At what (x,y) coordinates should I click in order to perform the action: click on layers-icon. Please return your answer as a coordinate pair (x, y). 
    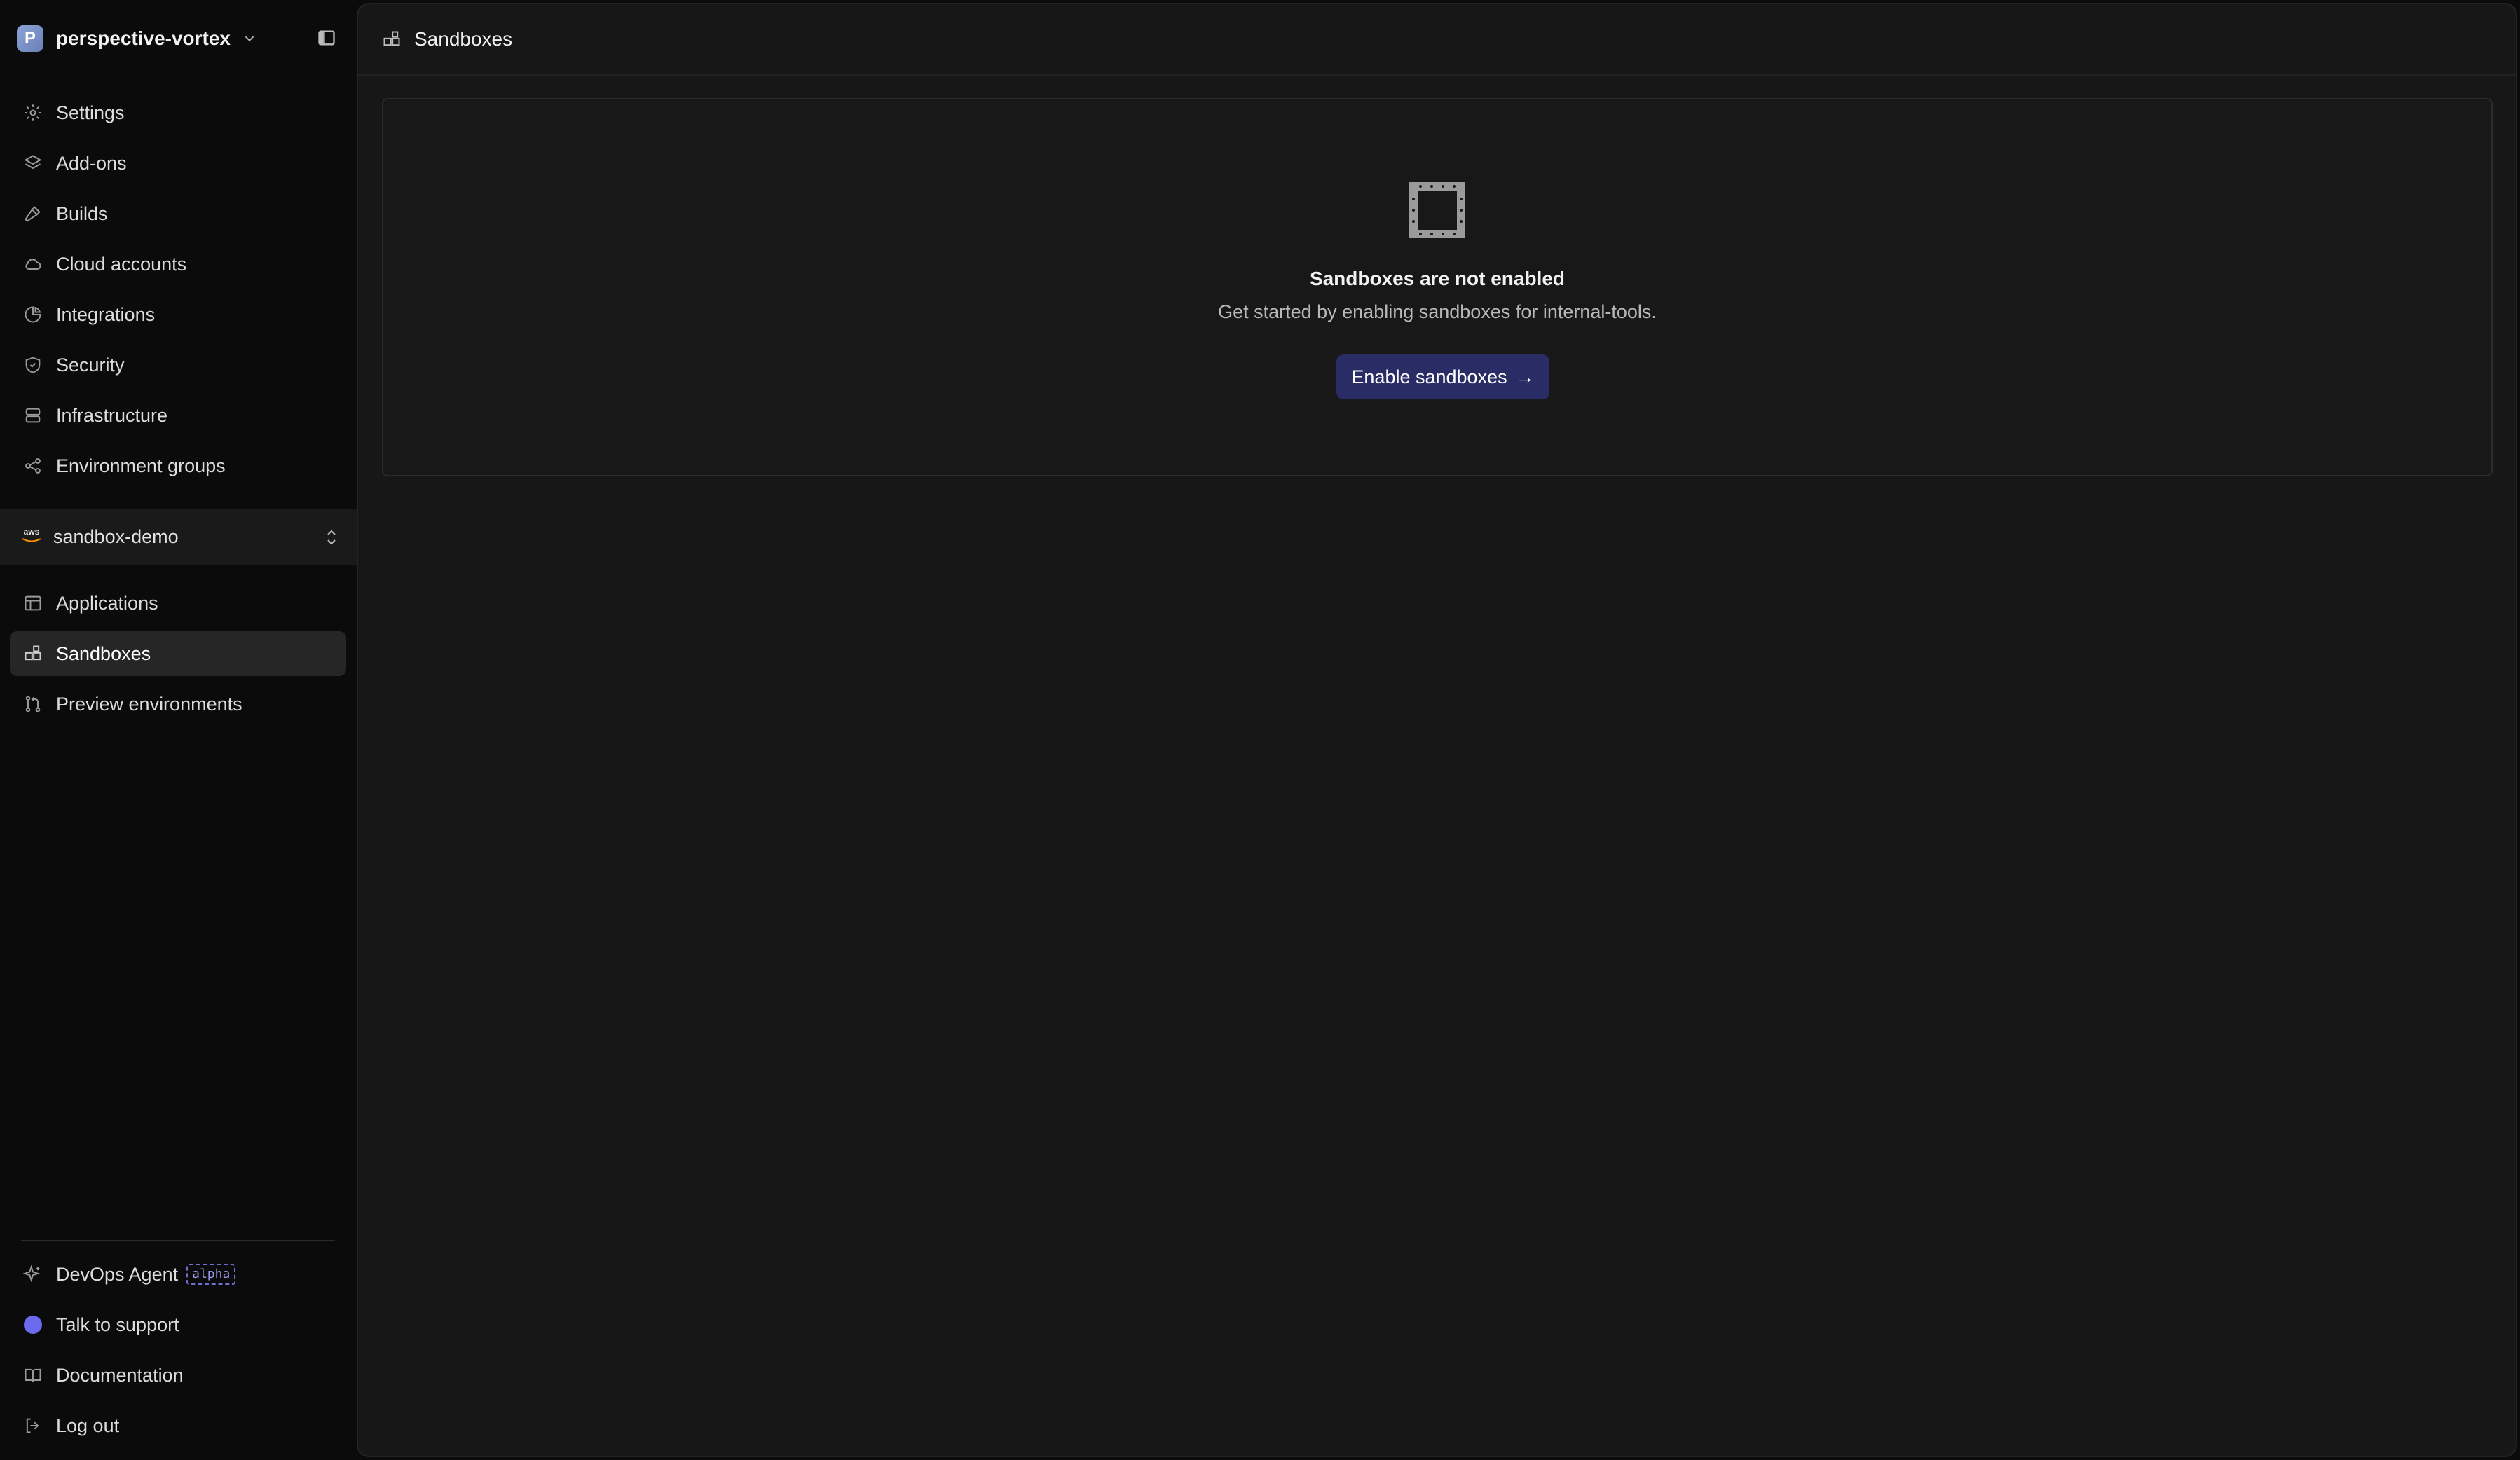
    Looking at the image, I should click on (32, 163).